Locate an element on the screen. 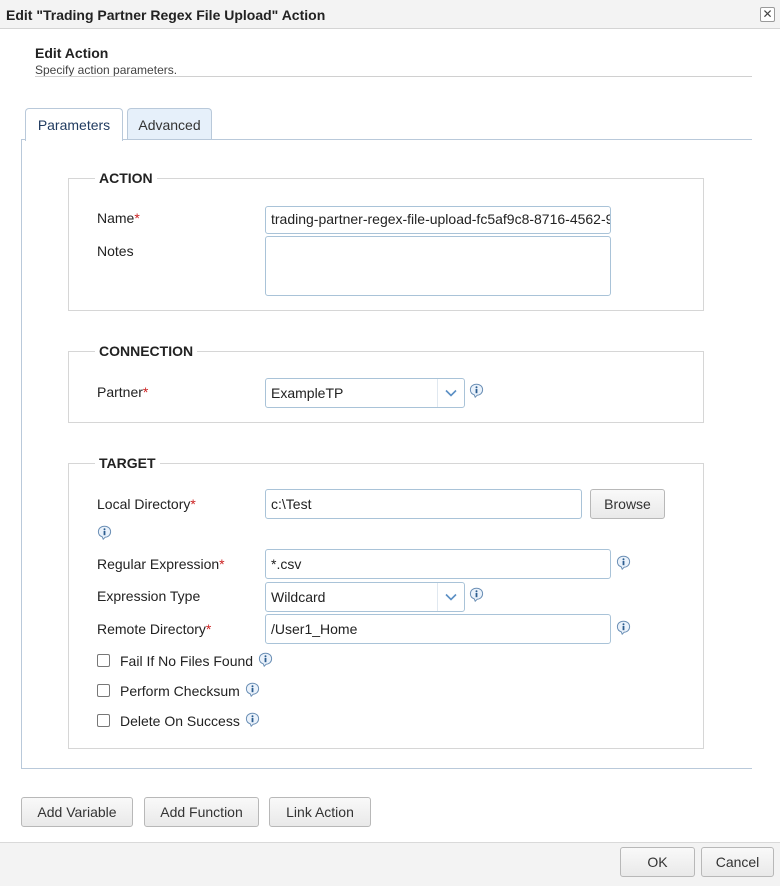 The image size is (780, 886). add-variable-button: Add Variable is located at coordinates (77, 812).